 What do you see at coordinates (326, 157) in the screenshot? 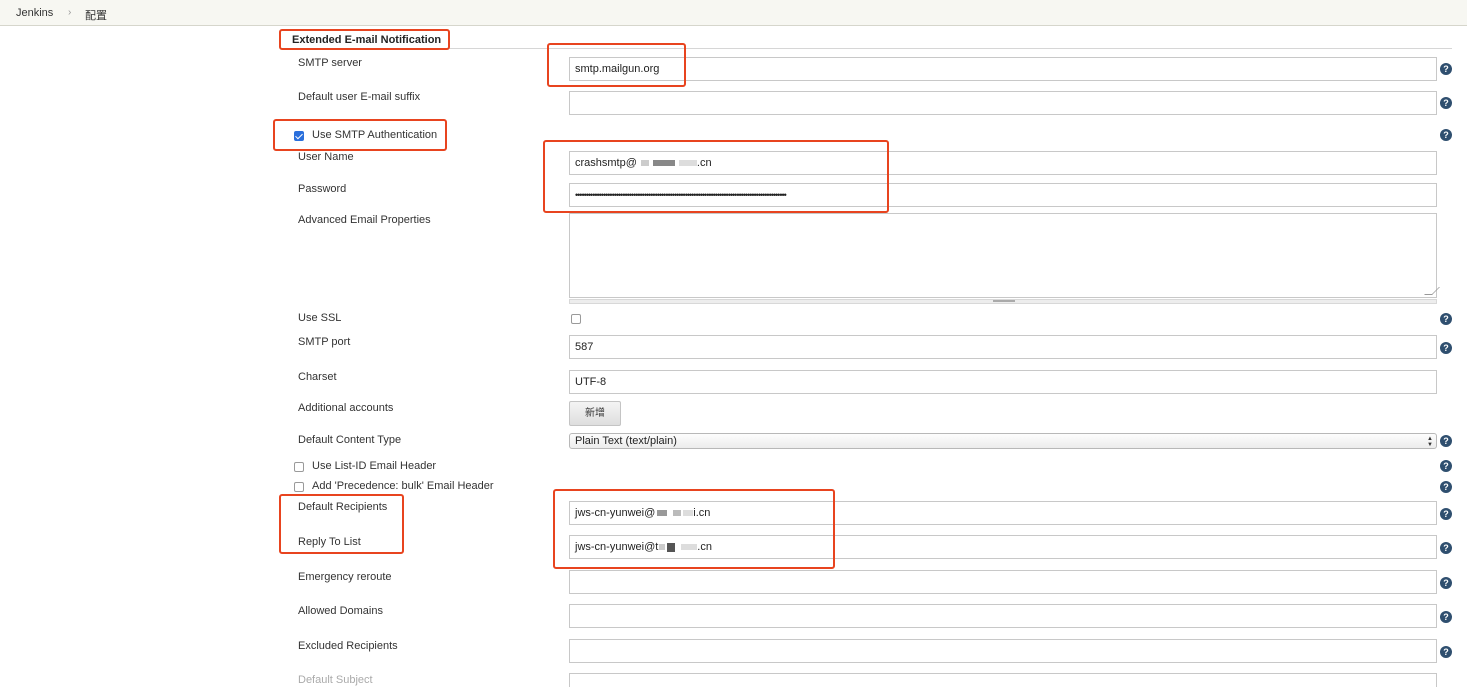
I see `user-name-label: User Name` at bounding box center [326, 157].